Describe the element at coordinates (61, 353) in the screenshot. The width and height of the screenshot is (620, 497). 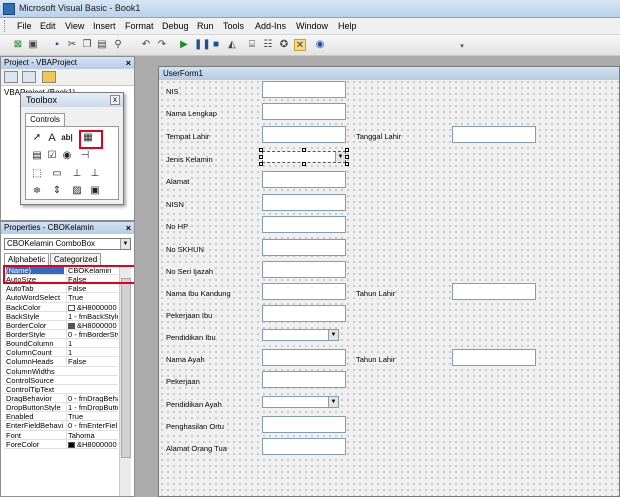
I see `property-row: ColumnCount 1` at that location.